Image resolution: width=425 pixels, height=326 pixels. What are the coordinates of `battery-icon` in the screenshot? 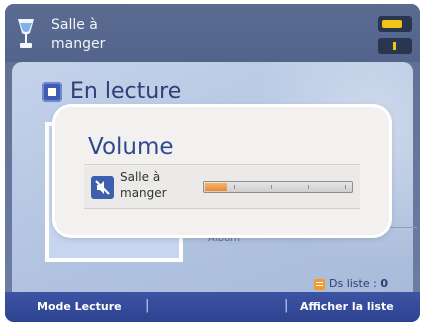 It's located at (395, 24).